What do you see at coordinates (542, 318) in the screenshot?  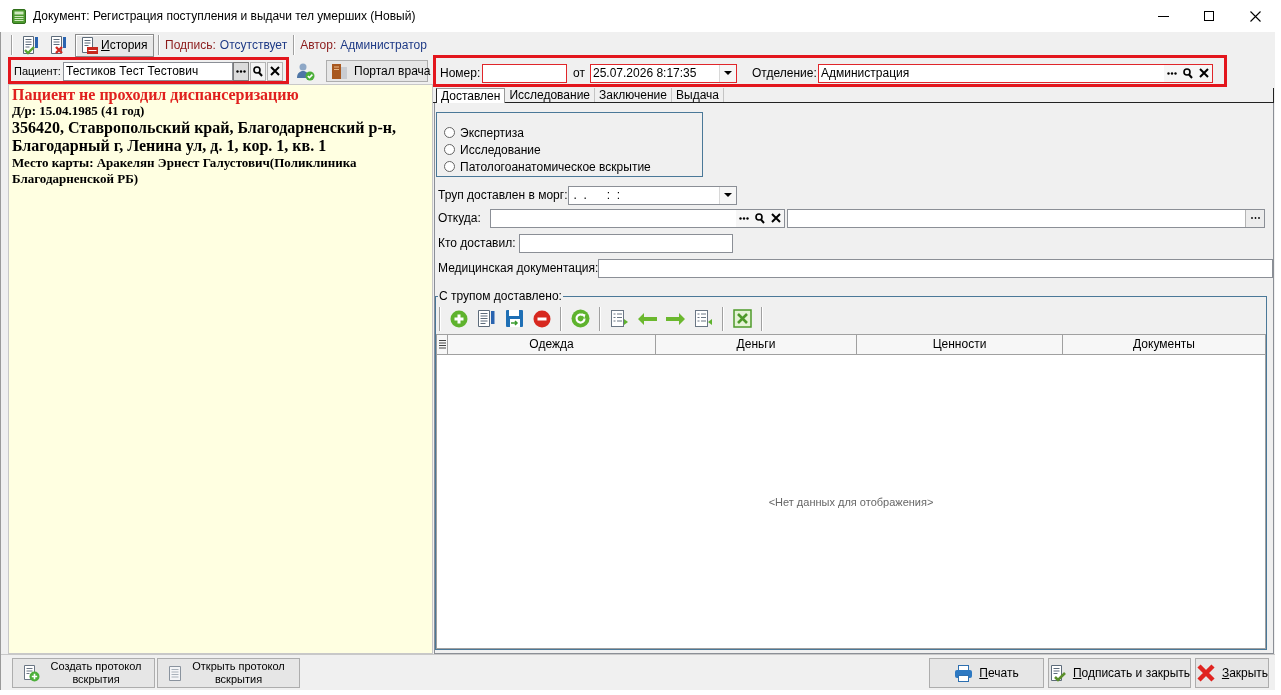 I see `minus-circle-icon` at bounding box center [542, 318].